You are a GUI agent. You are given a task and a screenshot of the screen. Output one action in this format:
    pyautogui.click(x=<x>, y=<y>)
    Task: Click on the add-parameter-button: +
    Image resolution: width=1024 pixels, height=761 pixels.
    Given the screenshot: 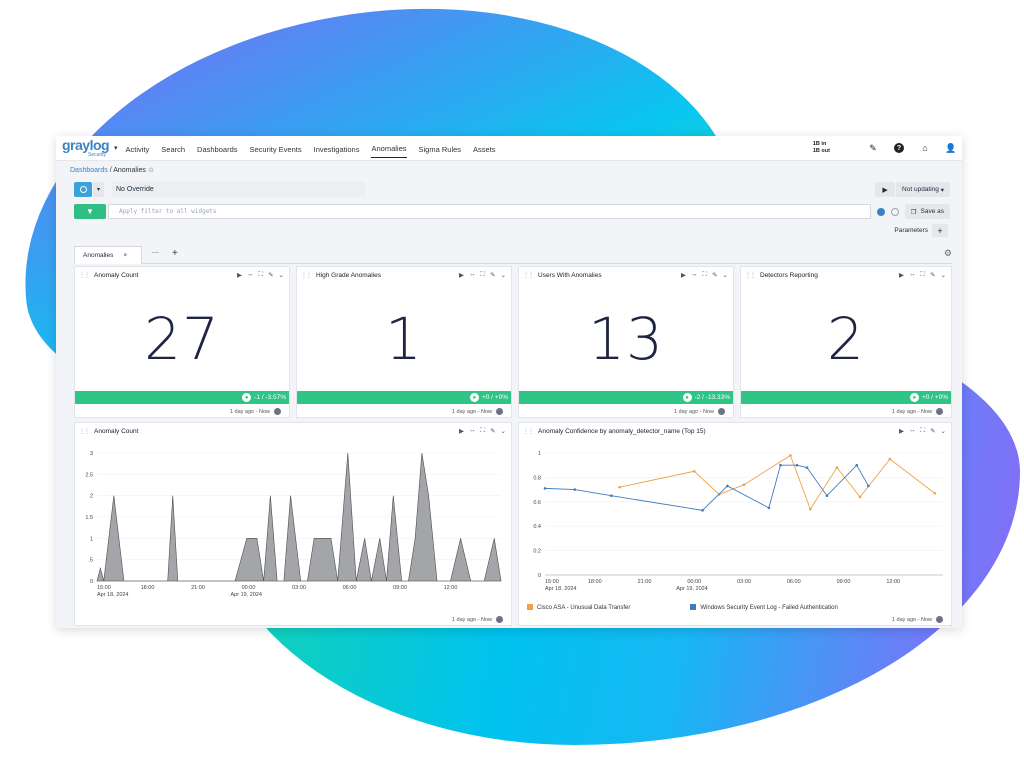 What is the action you would take?
    pyautogui.click(x=940, y=230)
    